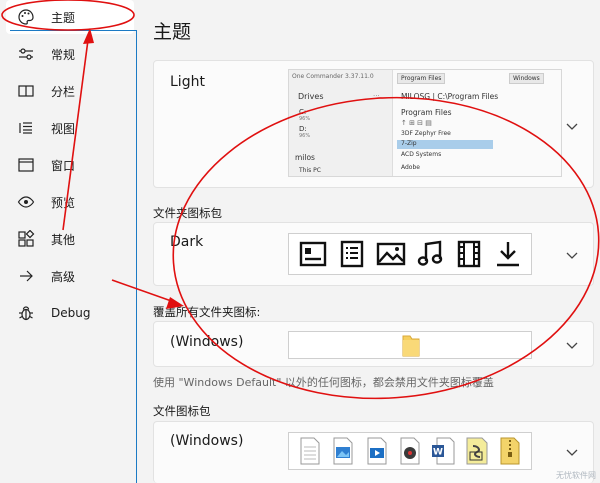  What do you see at coordinates (343, 451) in the screenshot?
I see `image-file-icon` at bounding box center [343, 451].